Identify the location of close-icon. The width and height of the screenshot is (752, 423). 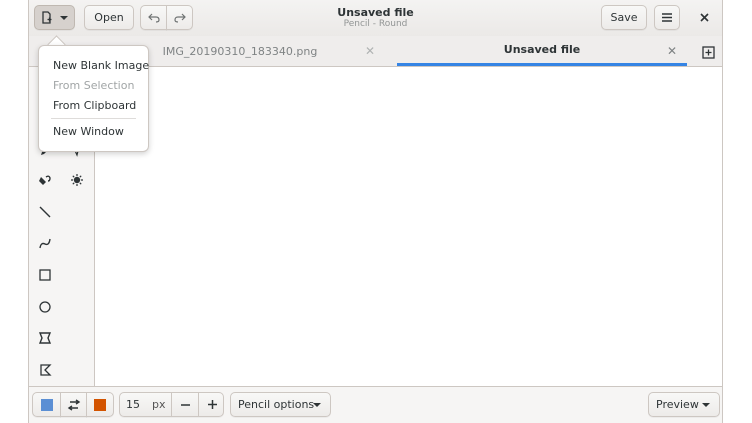
(704, 17).